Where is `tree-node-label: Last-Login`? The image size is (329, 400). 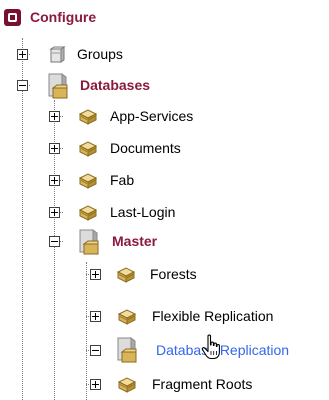 tree-node-label: Last-Login is located at coordinates (143, 212).